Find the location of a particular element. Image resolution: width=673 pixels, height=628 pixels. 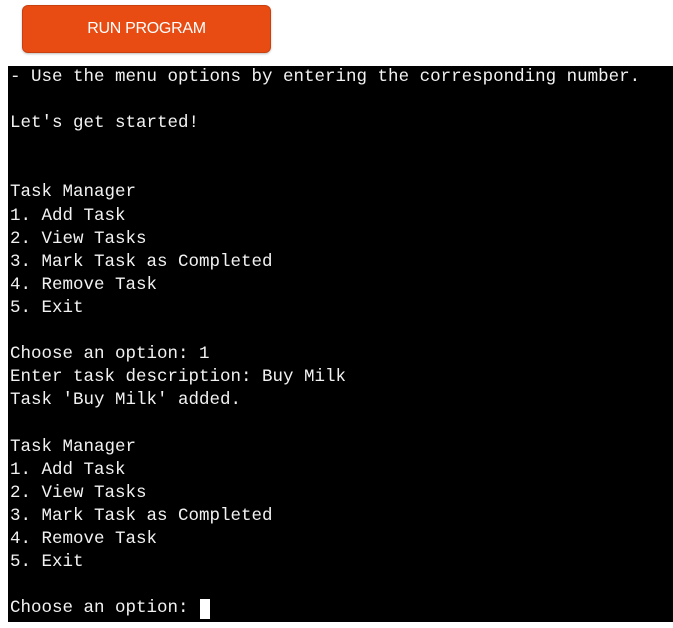

terminal-line: Choose an option: 1 is located at coordinates (110, 354).